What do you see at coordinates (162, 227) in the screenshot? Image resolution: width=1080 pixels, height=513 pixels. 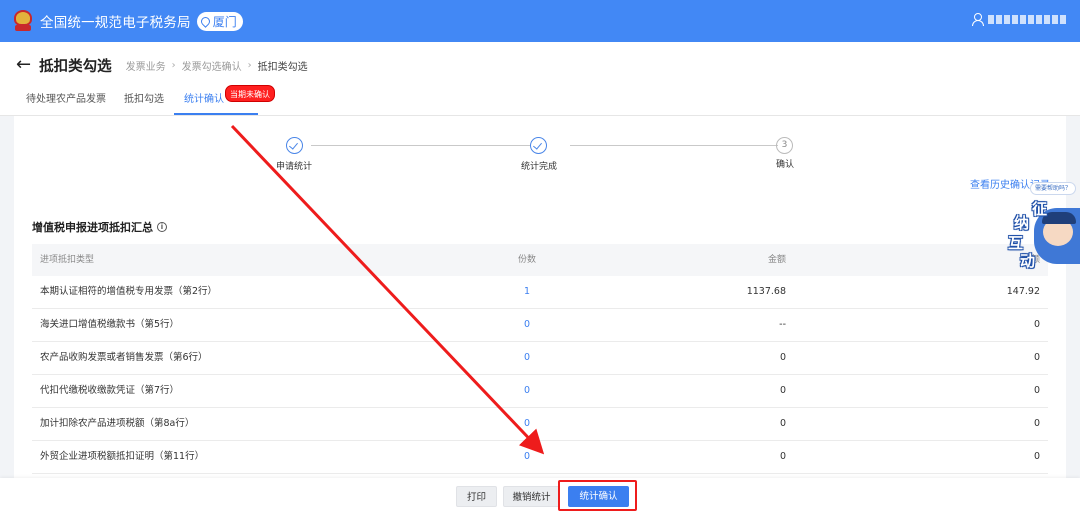 I see `info-icon: i` at bounding box center [162, 227].